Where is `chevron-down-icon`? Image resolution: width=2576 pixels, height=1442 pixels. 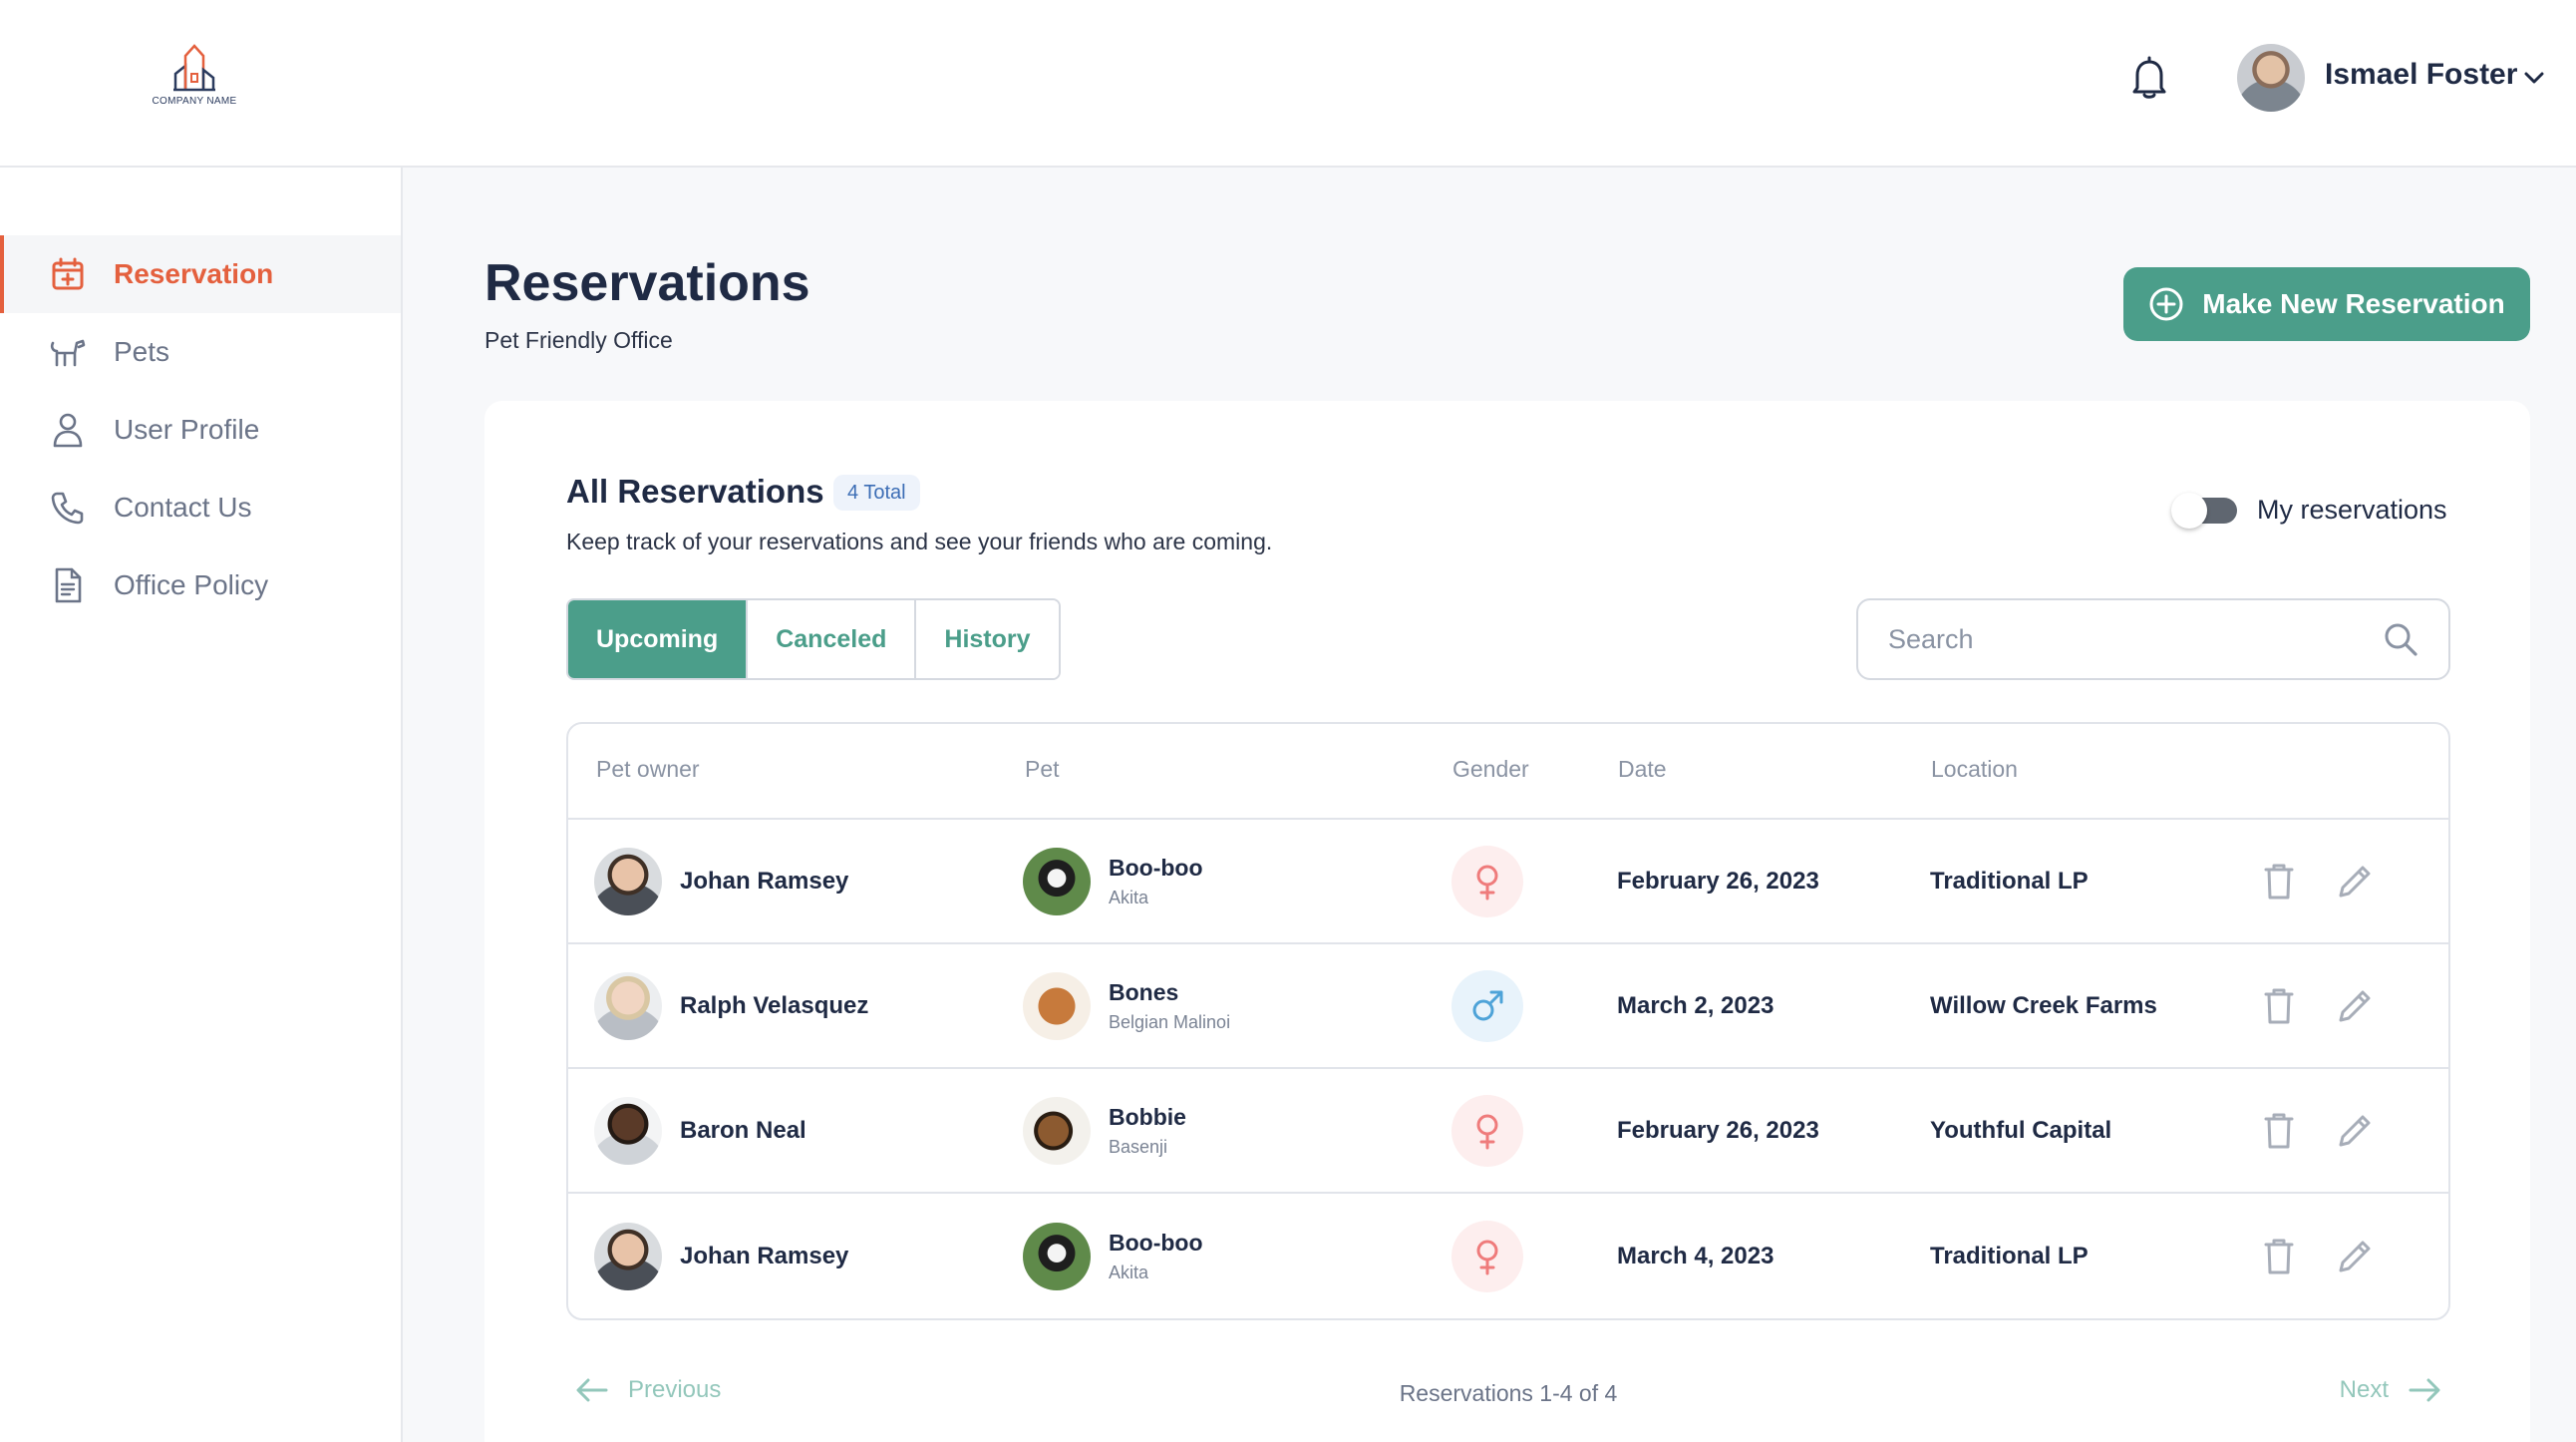
chevron-down-icon is located at coordinates (2534, 78).